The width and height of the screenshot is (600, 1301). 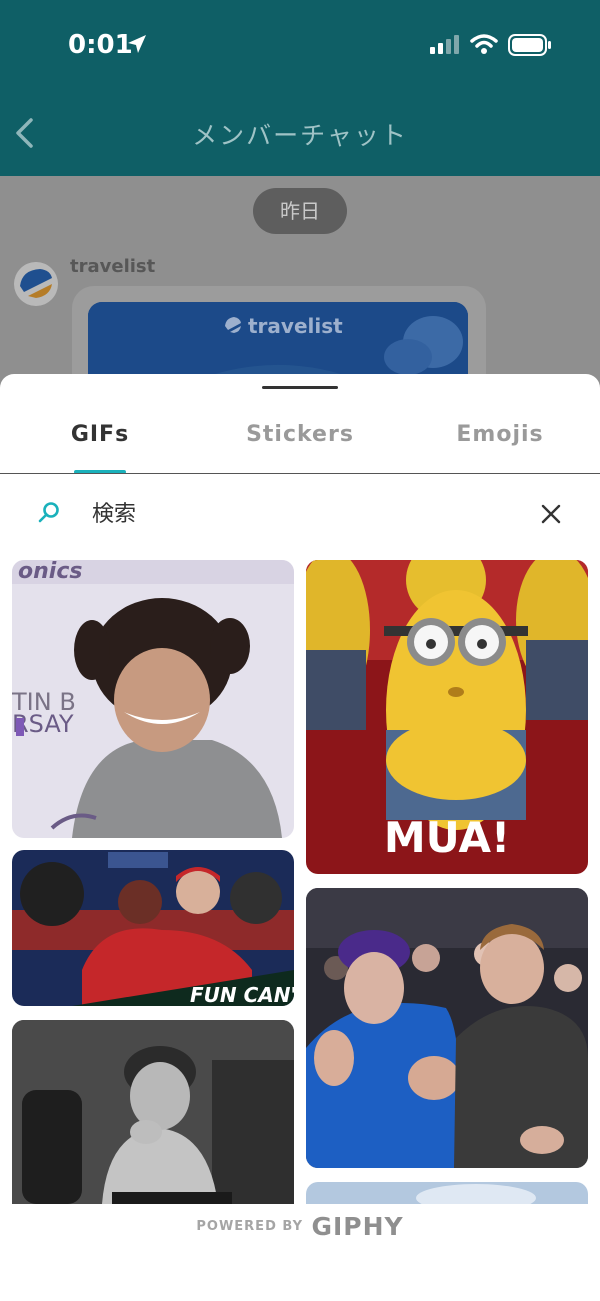 I want to click on battery-icon, so click(x=530, y=47).